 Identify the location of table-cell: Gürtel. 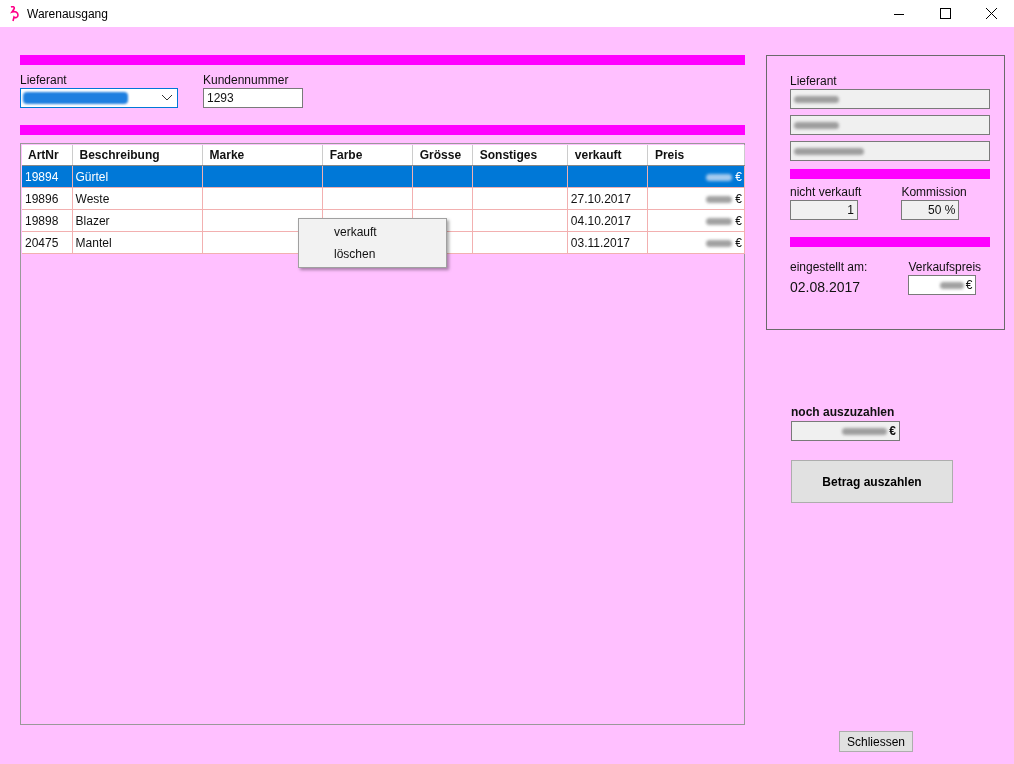
(137, 176).